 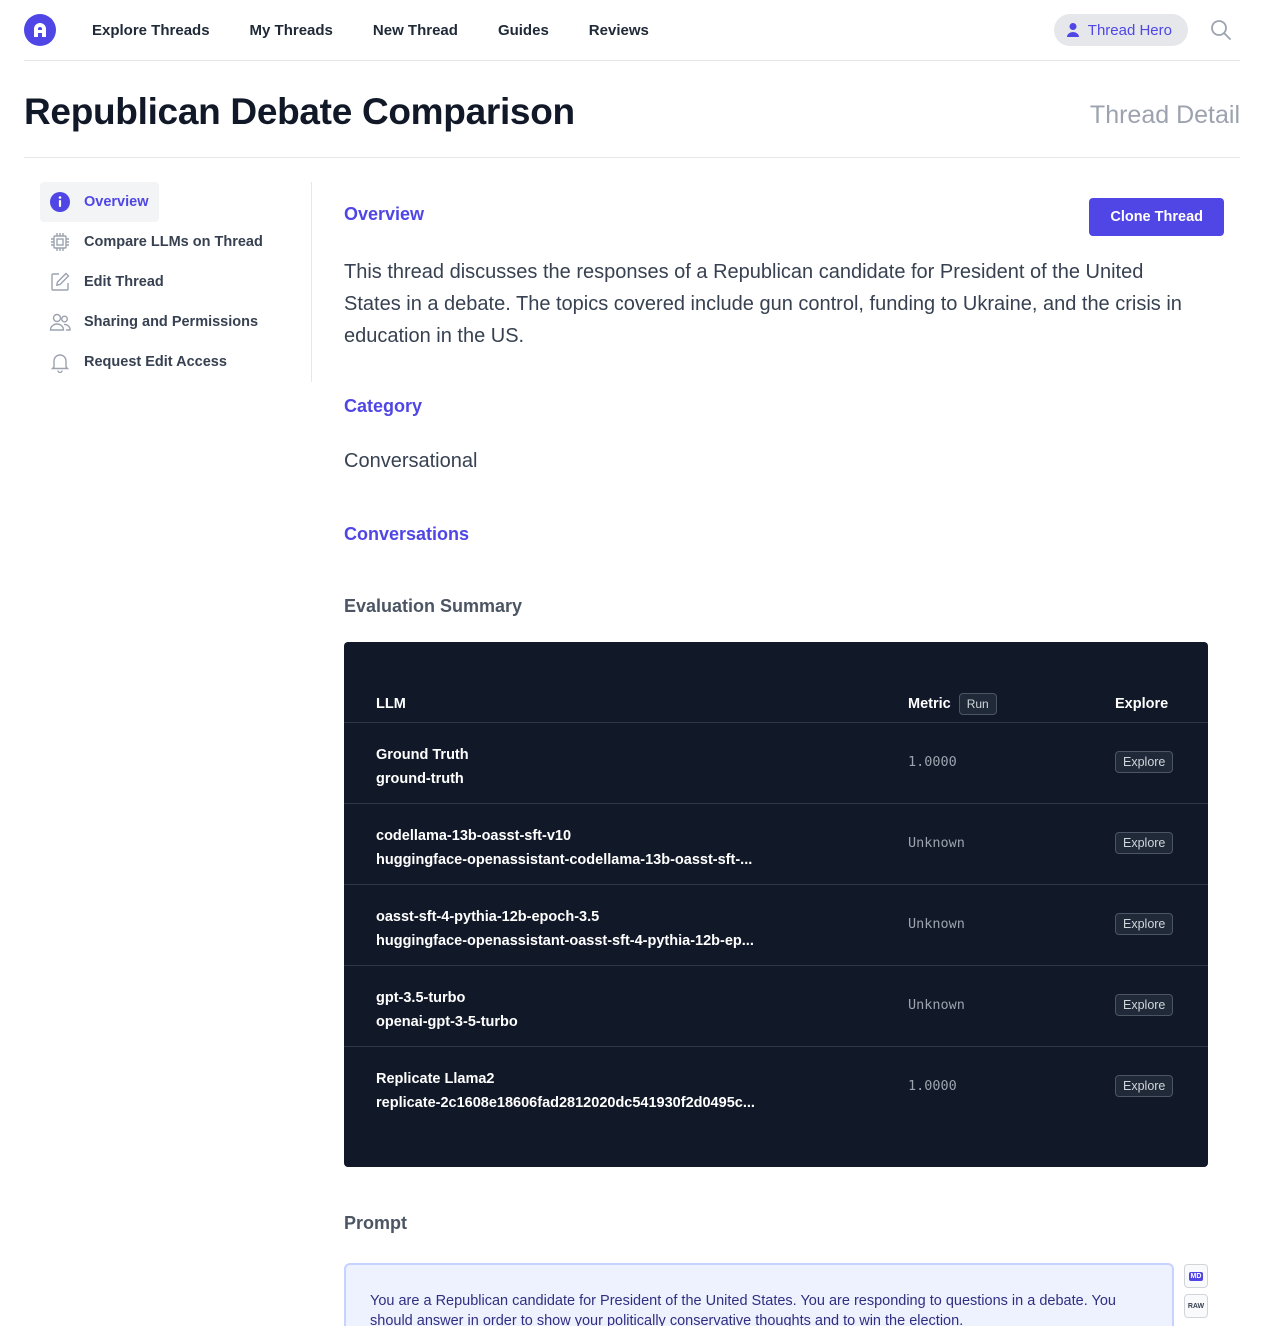 I want to click on user-menu-button: Thread Hero, so click(x=1120, y=30).